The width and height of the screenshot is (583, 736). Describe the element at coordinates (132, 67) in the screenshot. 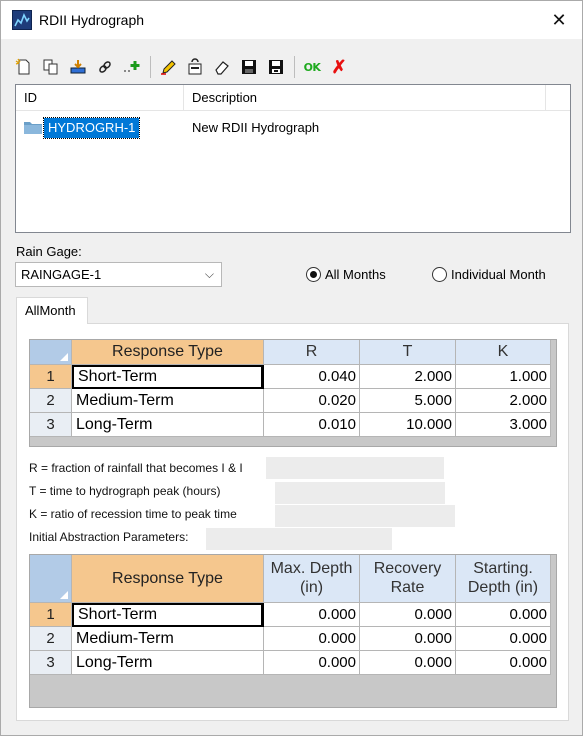

I see `add-icon` at that location.